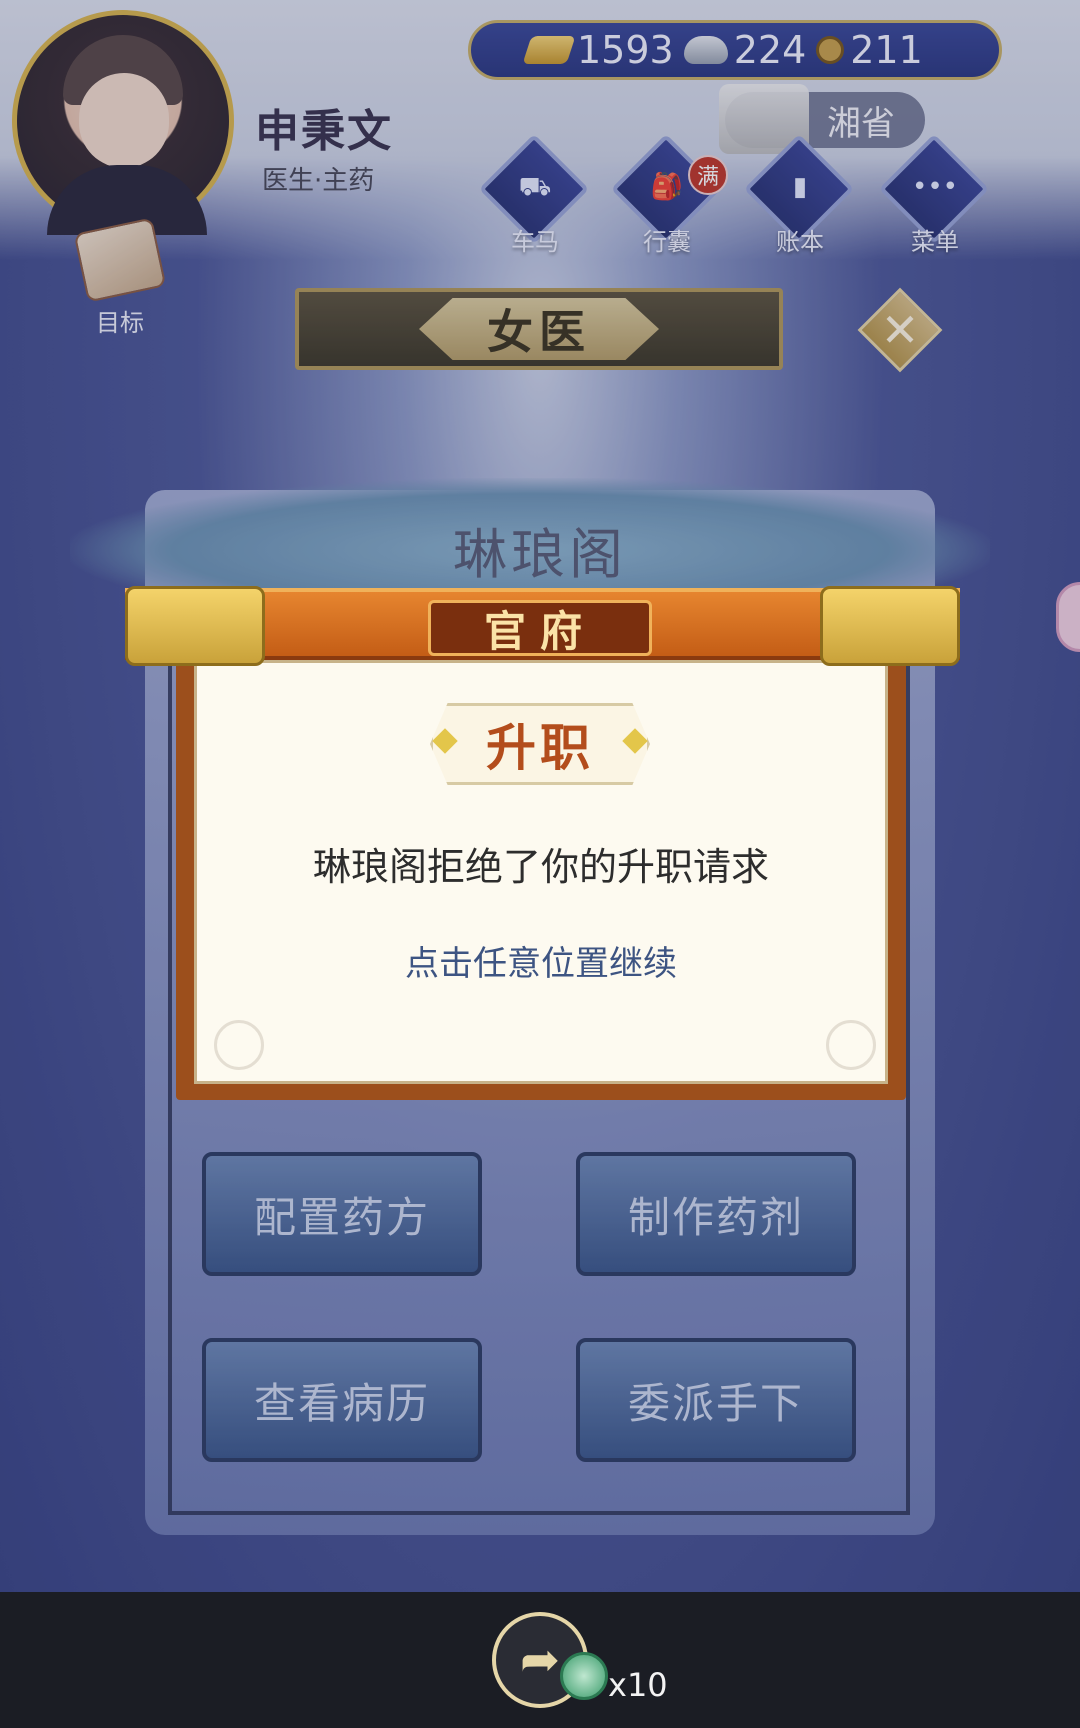 This screenshot has height=1728, width=1080. Describe the element at coordinates (540, 748) in the screenshot. I see `dialog-heading: 升职` at that location.